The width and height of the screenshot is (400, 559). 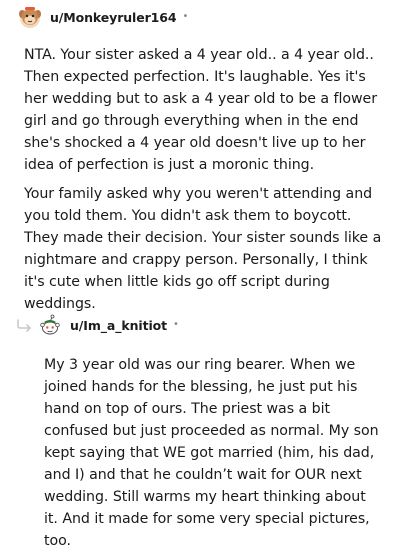 I want to click on monkey-avatar-icon, so click(x=30, y=17).